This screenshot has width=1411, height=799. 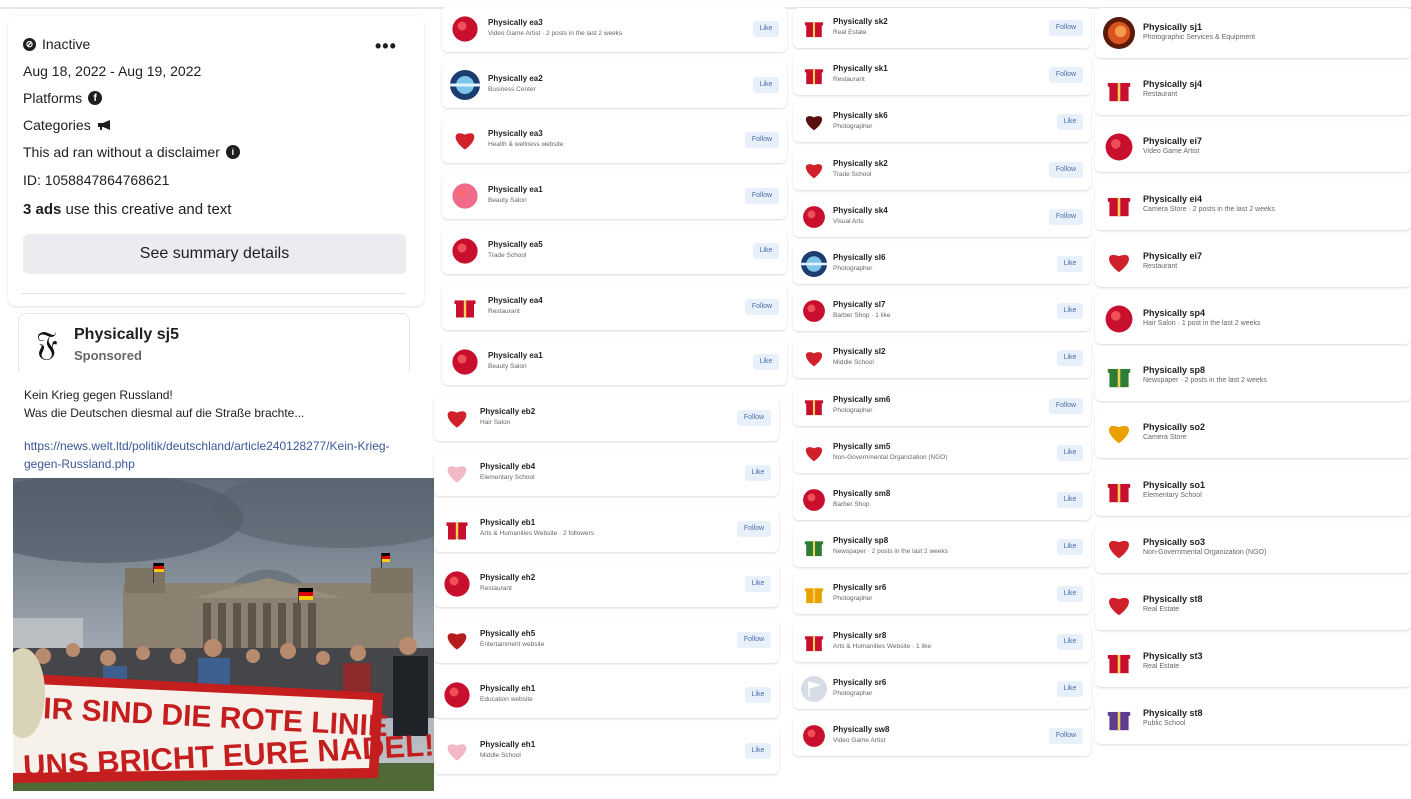 What do you see at coordinates (859, 304) in the screenshot?
I see `page-card-name: Physically sl7` at bounding box center [859, 304].